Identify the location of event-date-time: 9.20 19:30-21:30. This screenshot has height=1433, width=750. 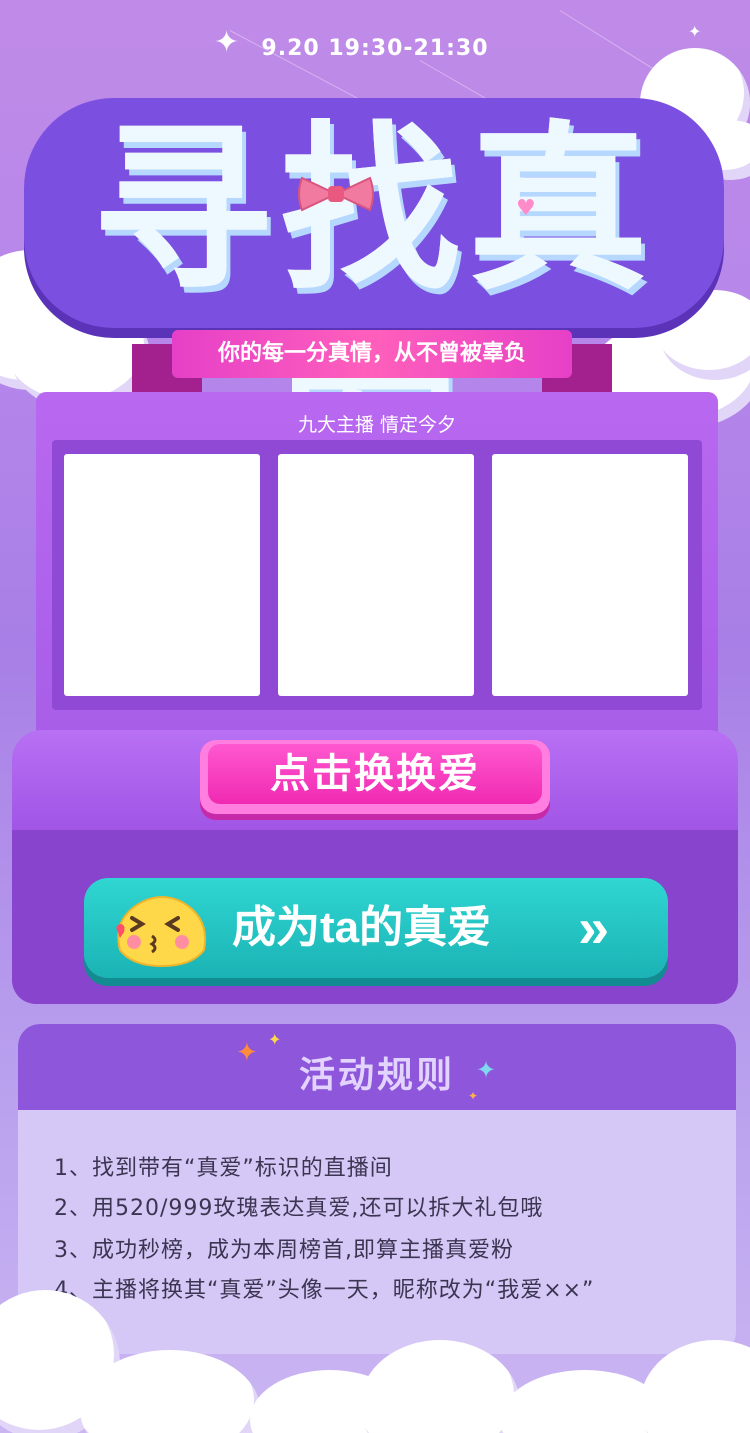
(375, 48).